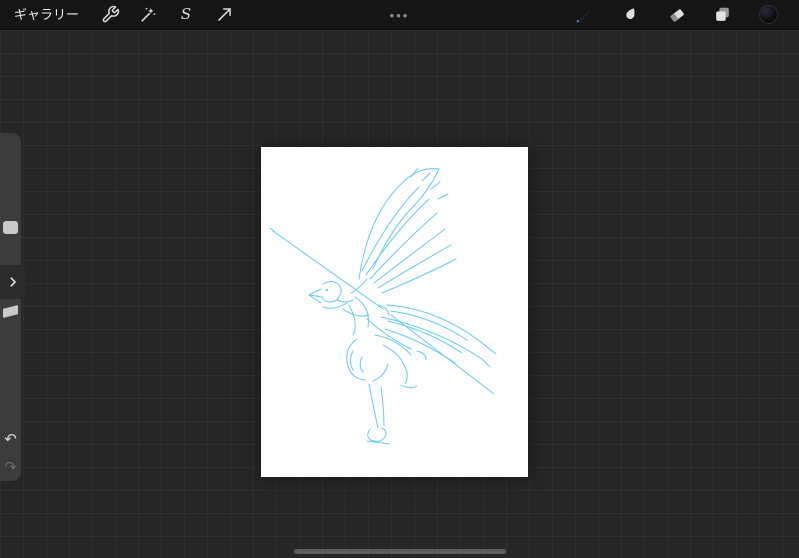  What do you see at coordinates (52, 15) in the screenshot?
I see `gallery-button: ギャラリー` at bounding box center [52, 15].